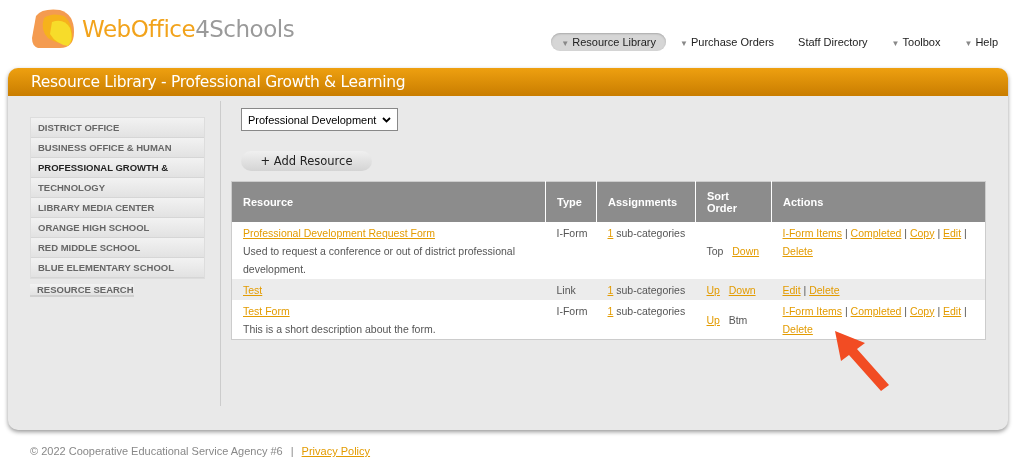  Describe the element at coordinates (379, 259) in the screenshot. I see `resource-description: Used to request a conference or out of district professional development.` at that location.